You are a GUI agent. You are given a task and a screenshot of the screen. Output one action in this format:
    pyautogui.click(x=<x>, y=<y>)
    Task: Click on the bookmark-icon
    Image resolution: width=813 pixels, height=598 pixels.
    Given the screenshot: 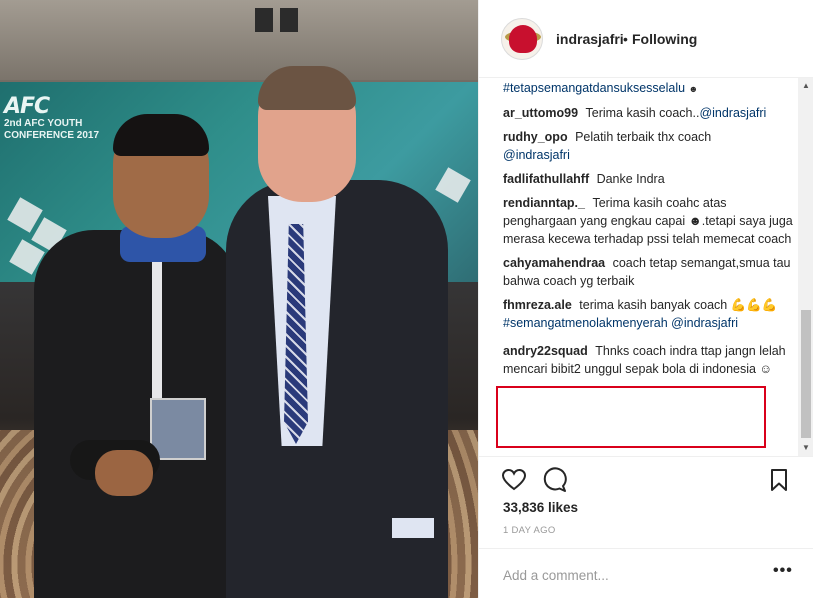 What is the action you would take?
    pyautogui.click(x=779, y=480)
    